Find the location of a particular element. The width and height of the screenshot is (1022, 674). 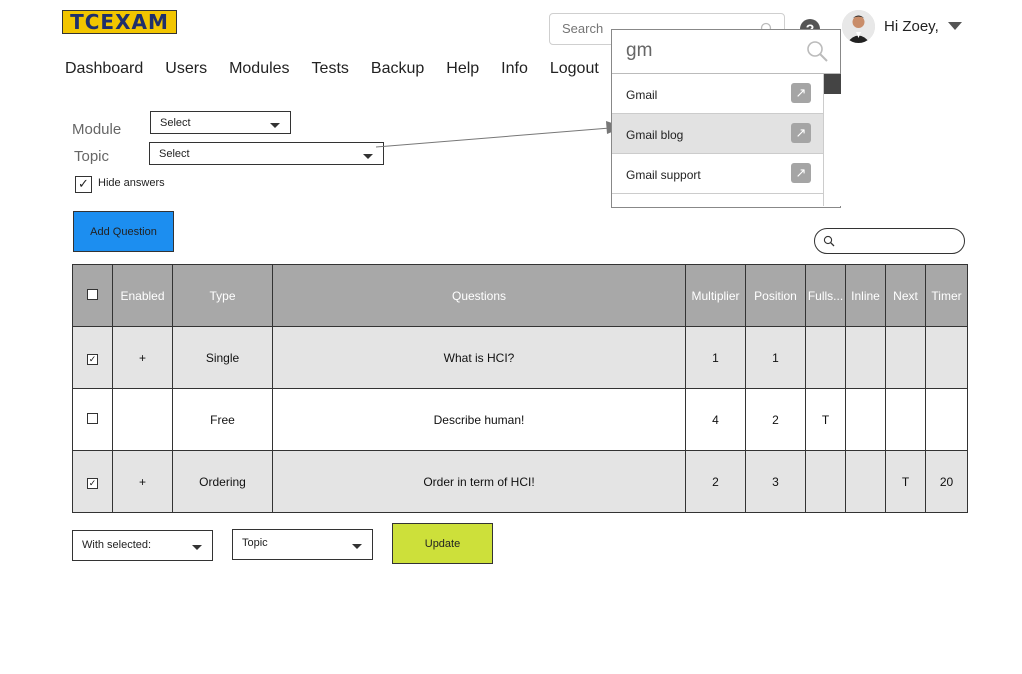

header-timer: Timer is located at coordinates (946, 295).